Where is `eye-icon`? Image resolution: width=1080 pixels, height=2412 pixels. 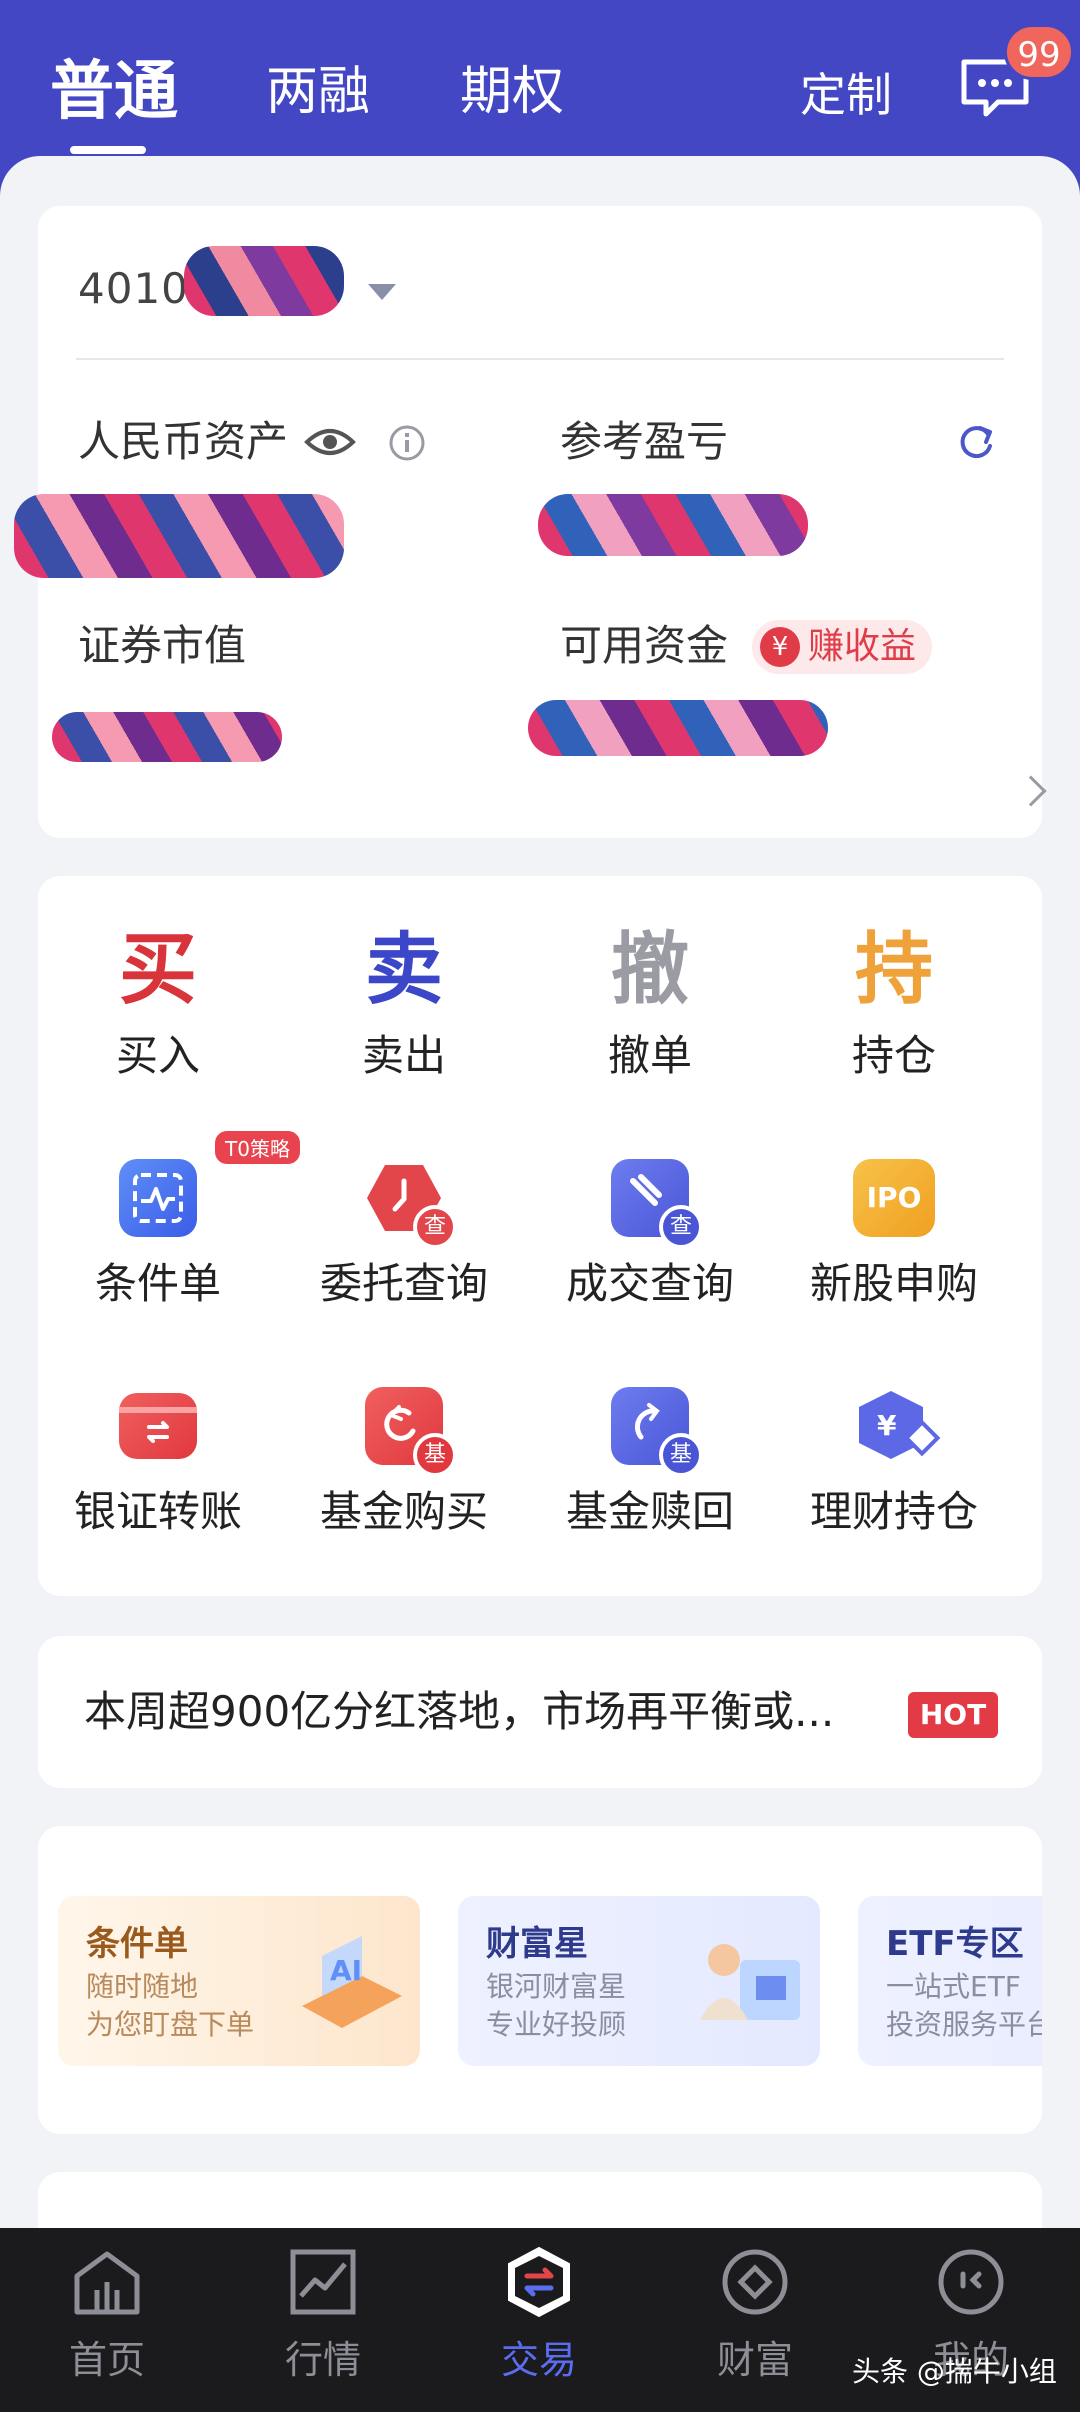
eye-icon is located at coordinates (330, 442).